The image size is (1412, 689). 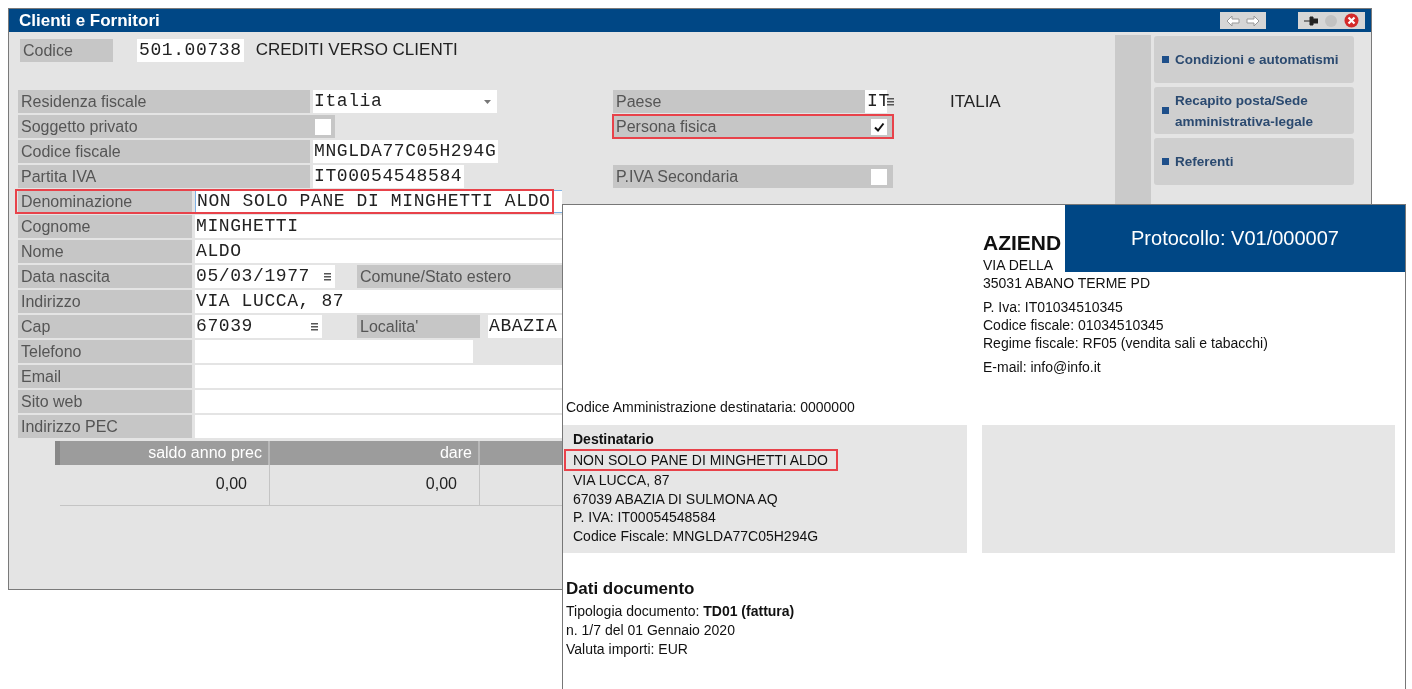 I want to click on section-title: Dati documento, so click(x=631, y=588).